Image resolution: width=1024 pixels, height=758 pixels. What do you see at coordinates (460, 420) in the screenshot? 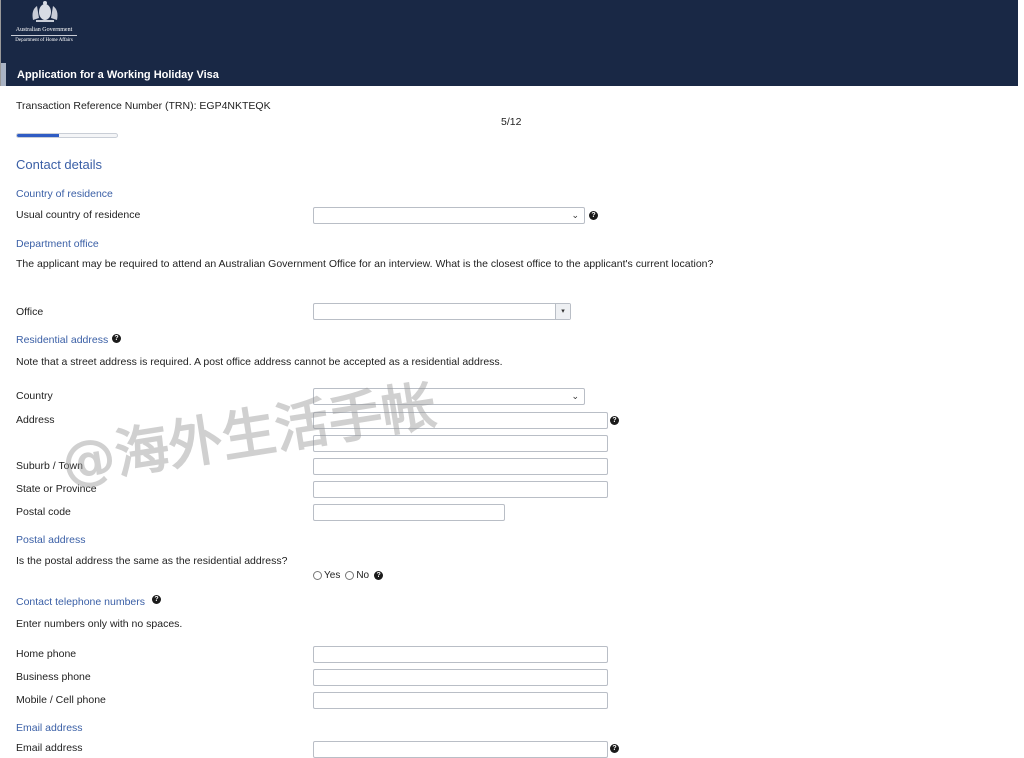
I see `address-line-1-input` at bounding box center [460, 420].